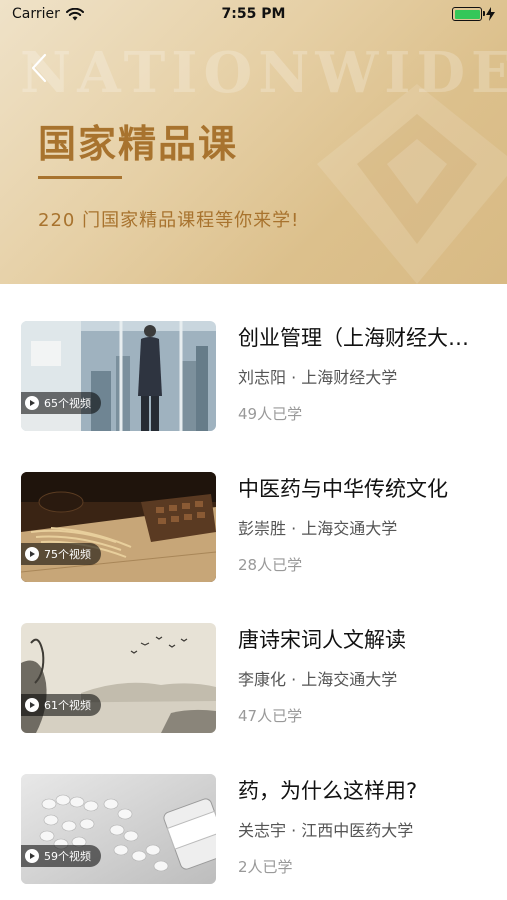  I want to click on title-underline, so click(80, 177).